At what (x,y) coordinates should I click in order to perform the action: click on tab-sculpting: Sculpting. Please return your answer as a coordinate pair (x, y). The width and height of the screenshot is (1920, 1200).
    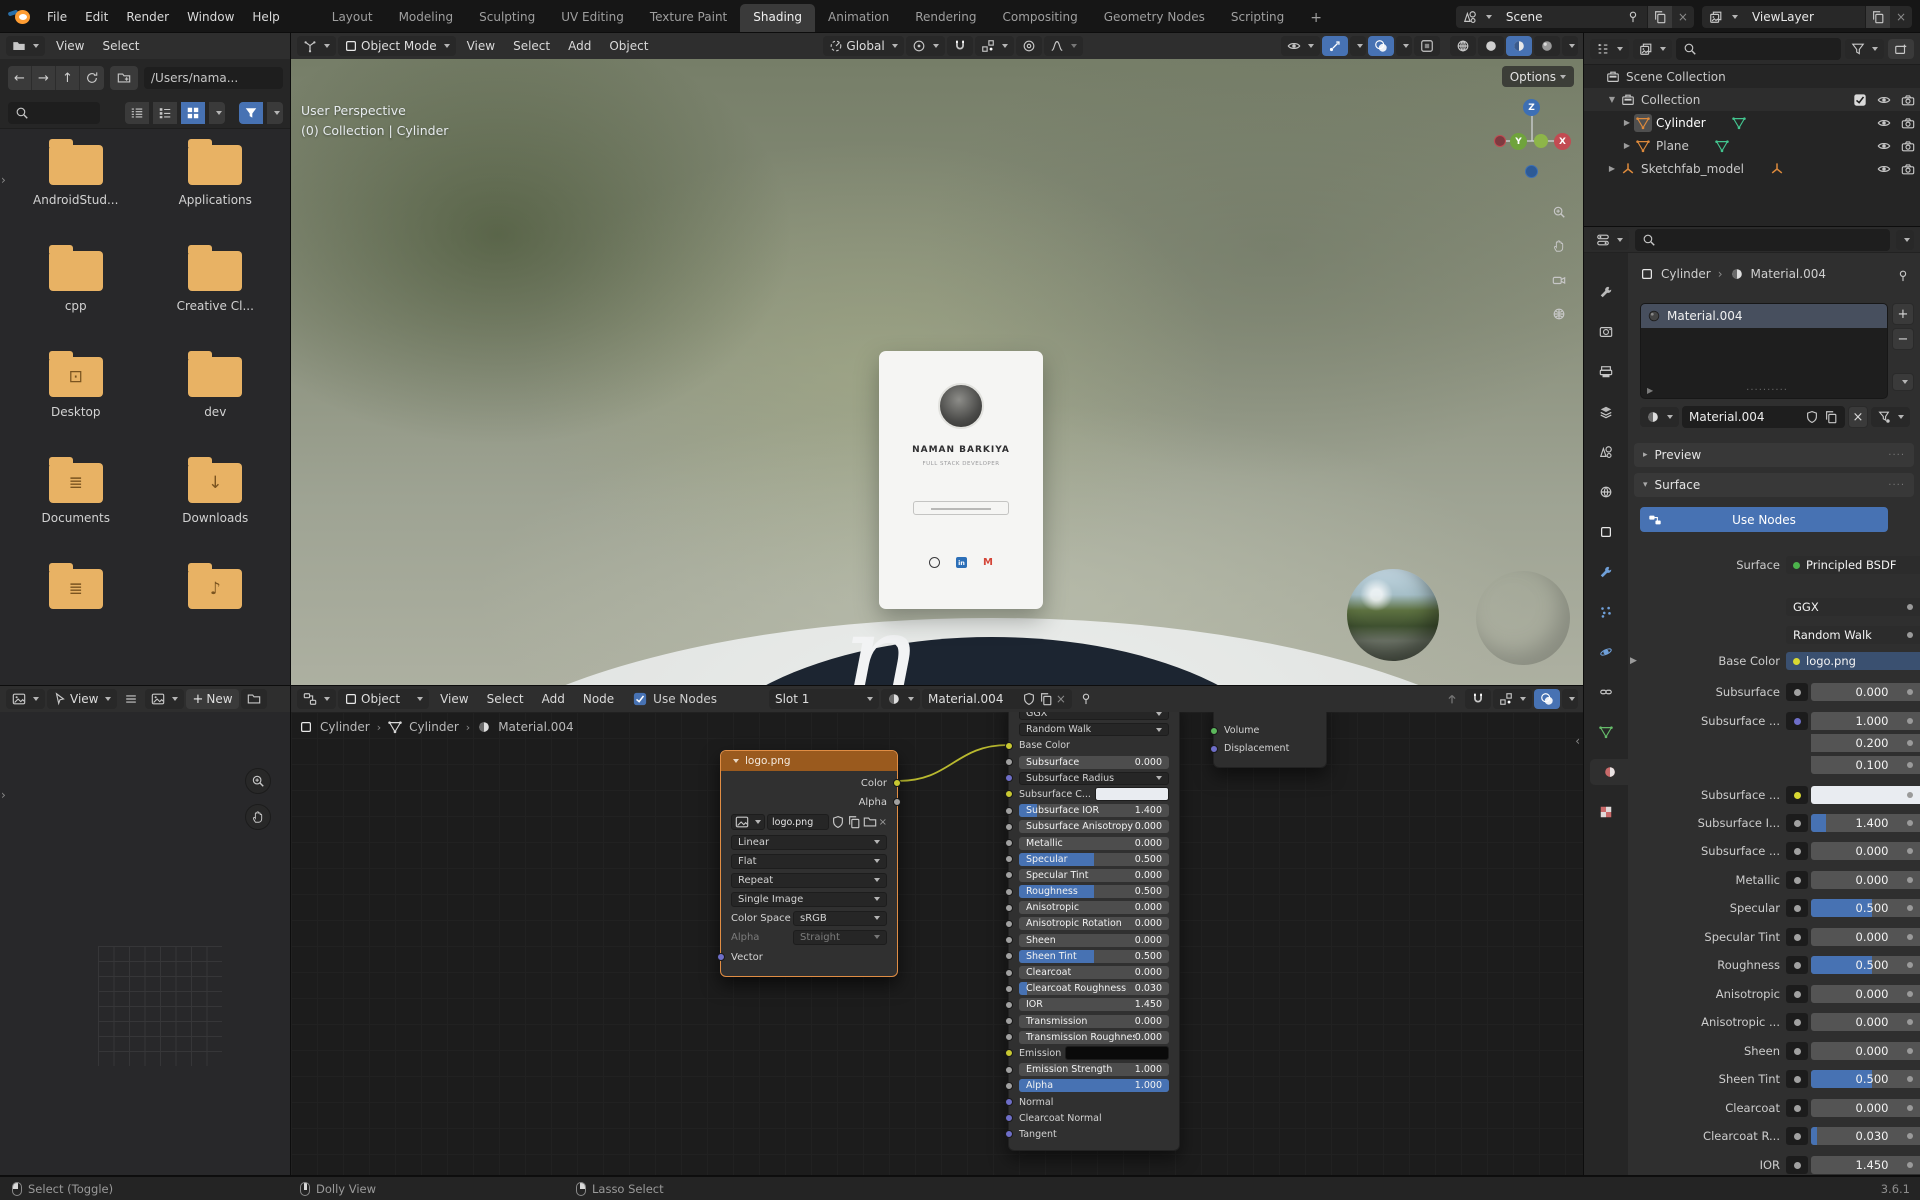
    Looking at the image, I should click on (507, 18).